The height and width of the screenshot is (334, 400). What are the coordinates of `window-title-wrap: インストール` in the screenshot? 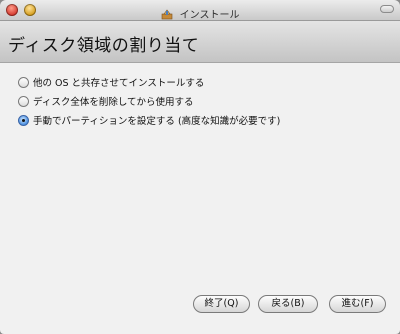 It's located at (200, 12).